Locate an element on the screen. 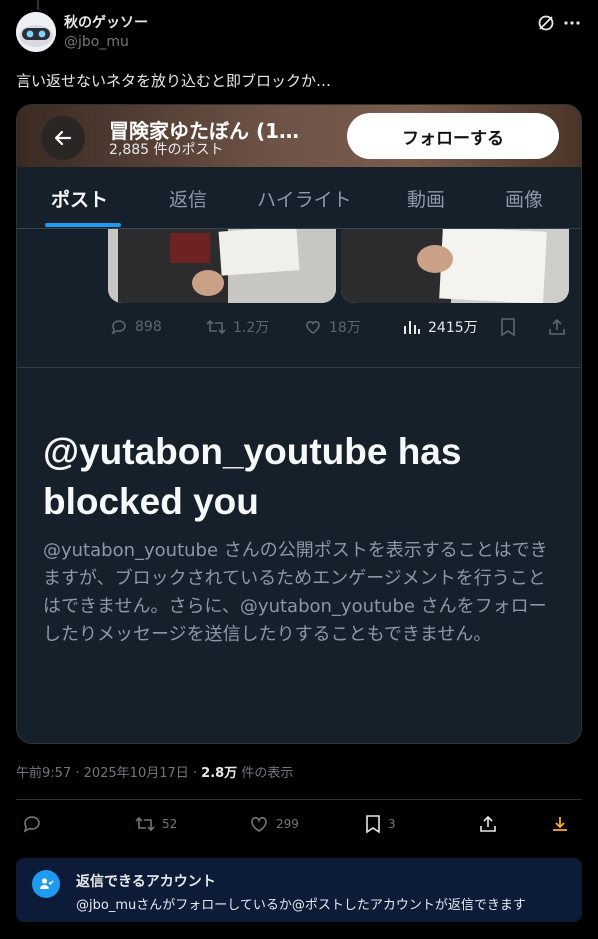 The image size is (598, 939). active-tab-indicator is located at coordinates (83, 225).